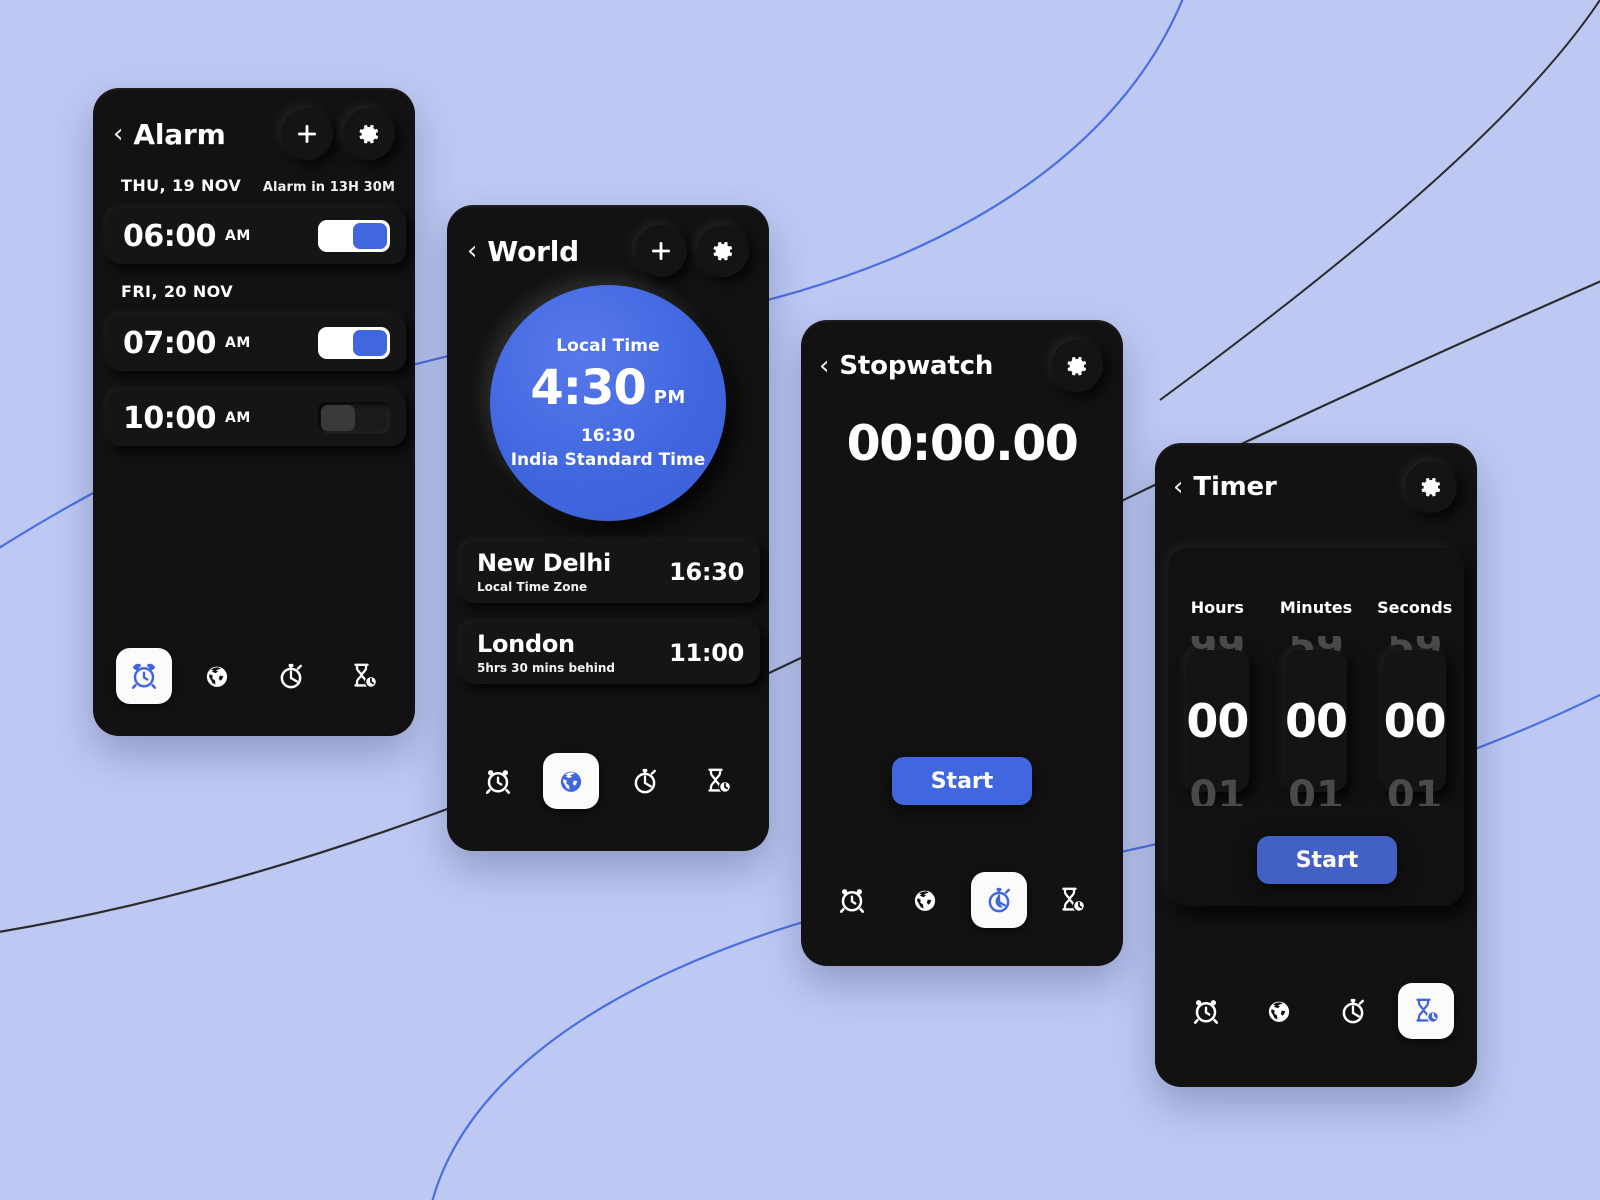  Describe the element at coordinates (328, 187) in the screenshot. I see `alarm-countdown-label: Alarm in 13H 30M` at that location.